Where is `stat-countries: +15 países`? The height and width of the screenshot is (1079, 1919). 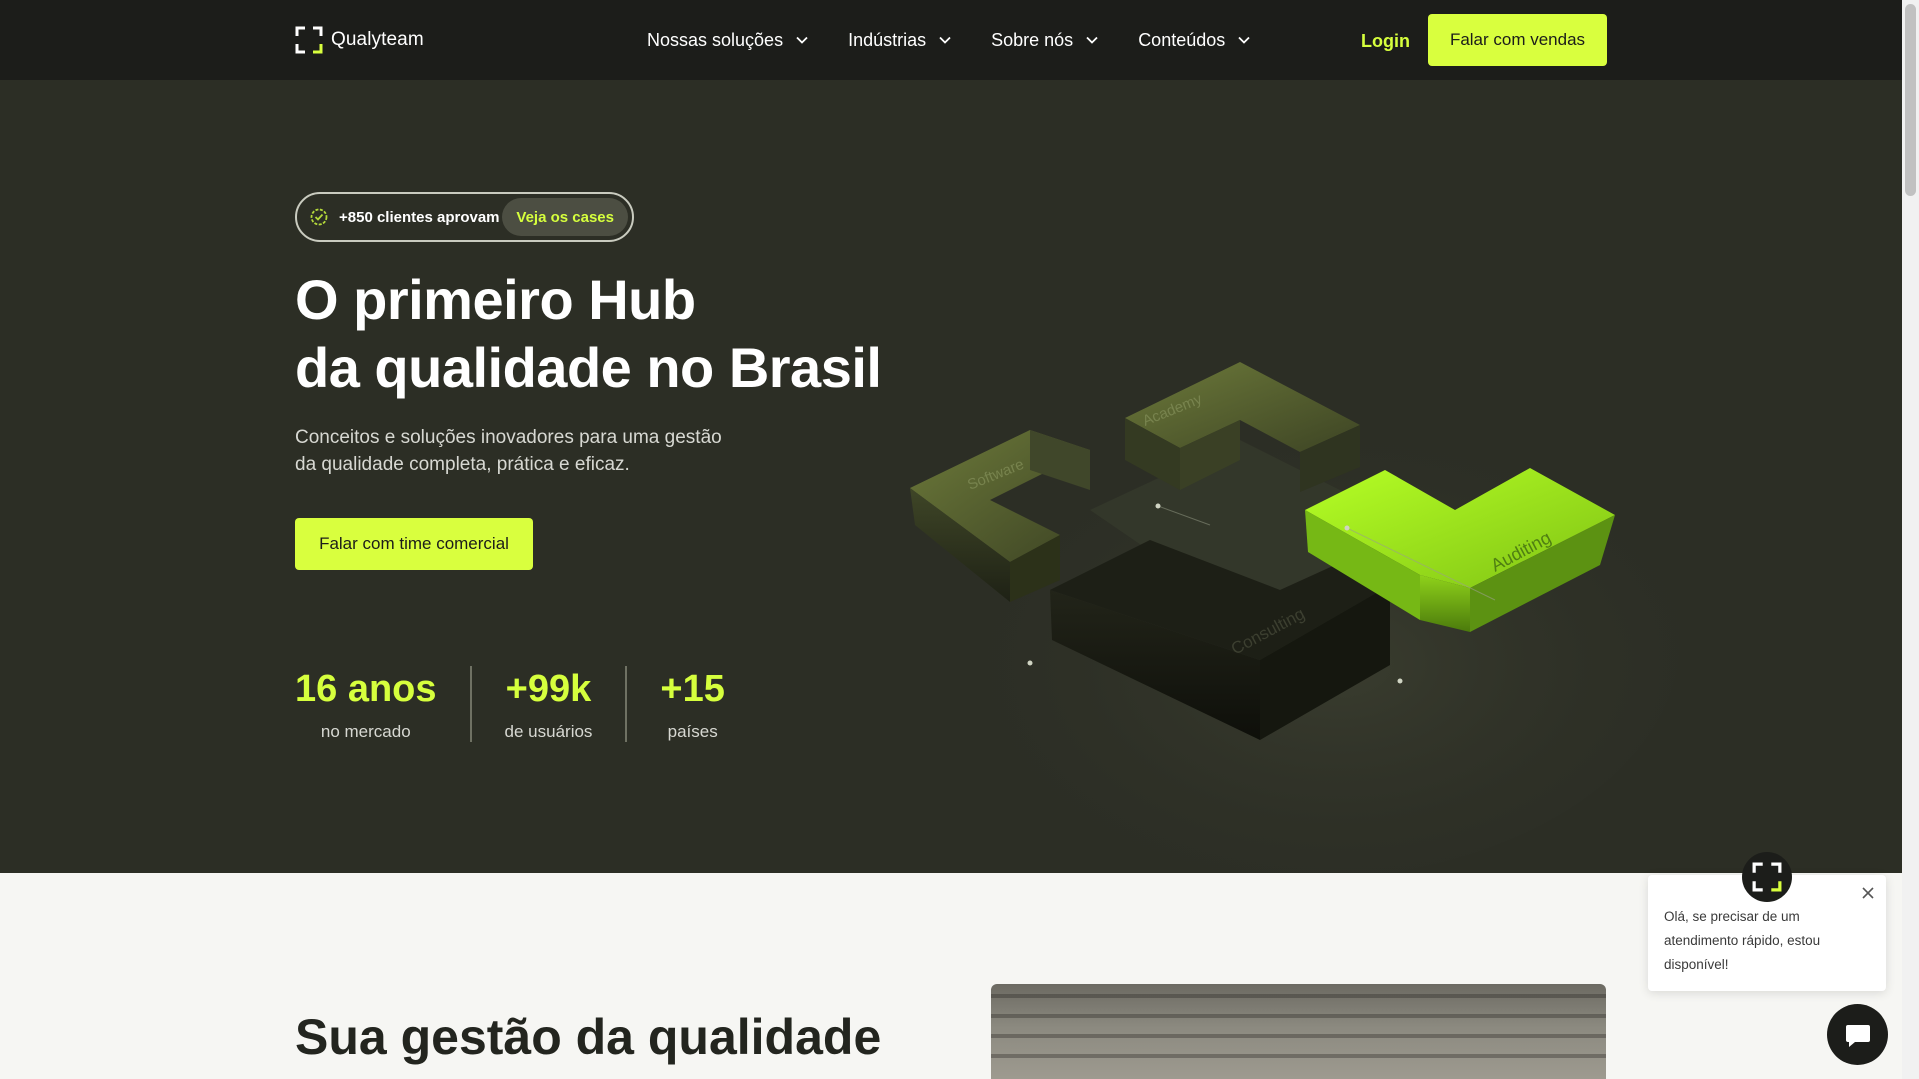 stat-countries: +15 países is located at coordinates (691, 704).